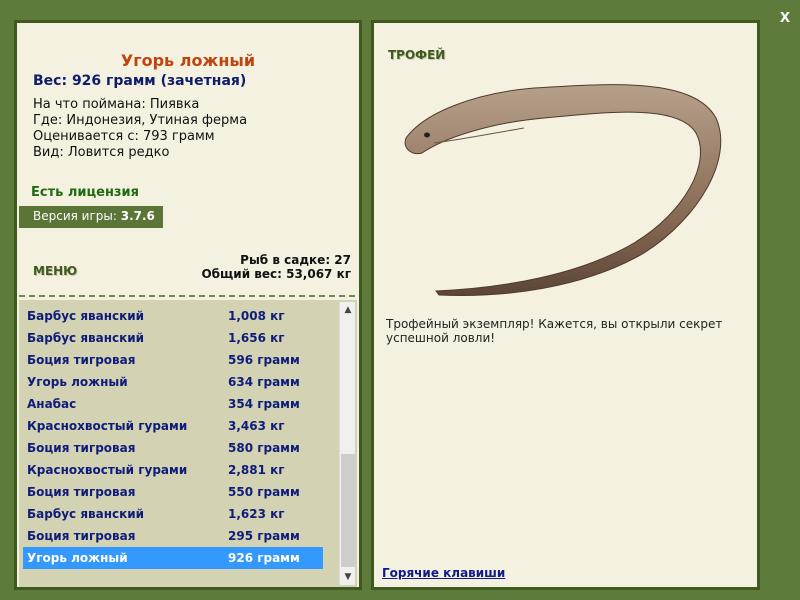 Image resolution: width=800 pixels, height=600 pixels. I want to click on list-item: Боция тигровая 596 грамм, so click(173, 360).